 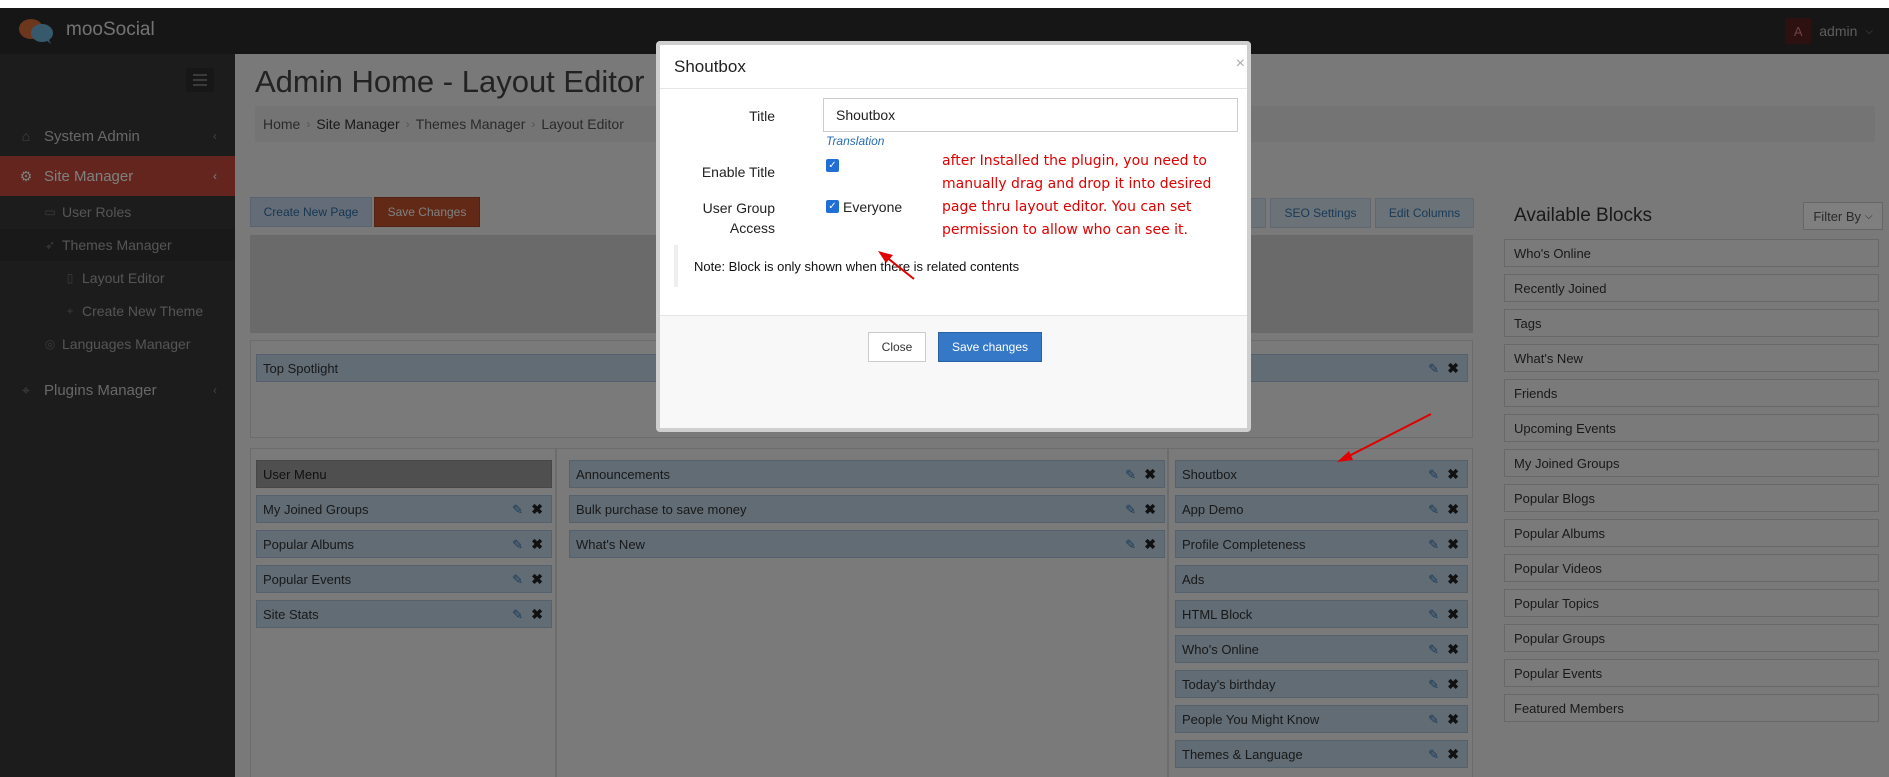 What do you see at coordinates (899, 267) in the screenshot?
I see `annotation-arrow-modal` at bounding box center [899, 267].